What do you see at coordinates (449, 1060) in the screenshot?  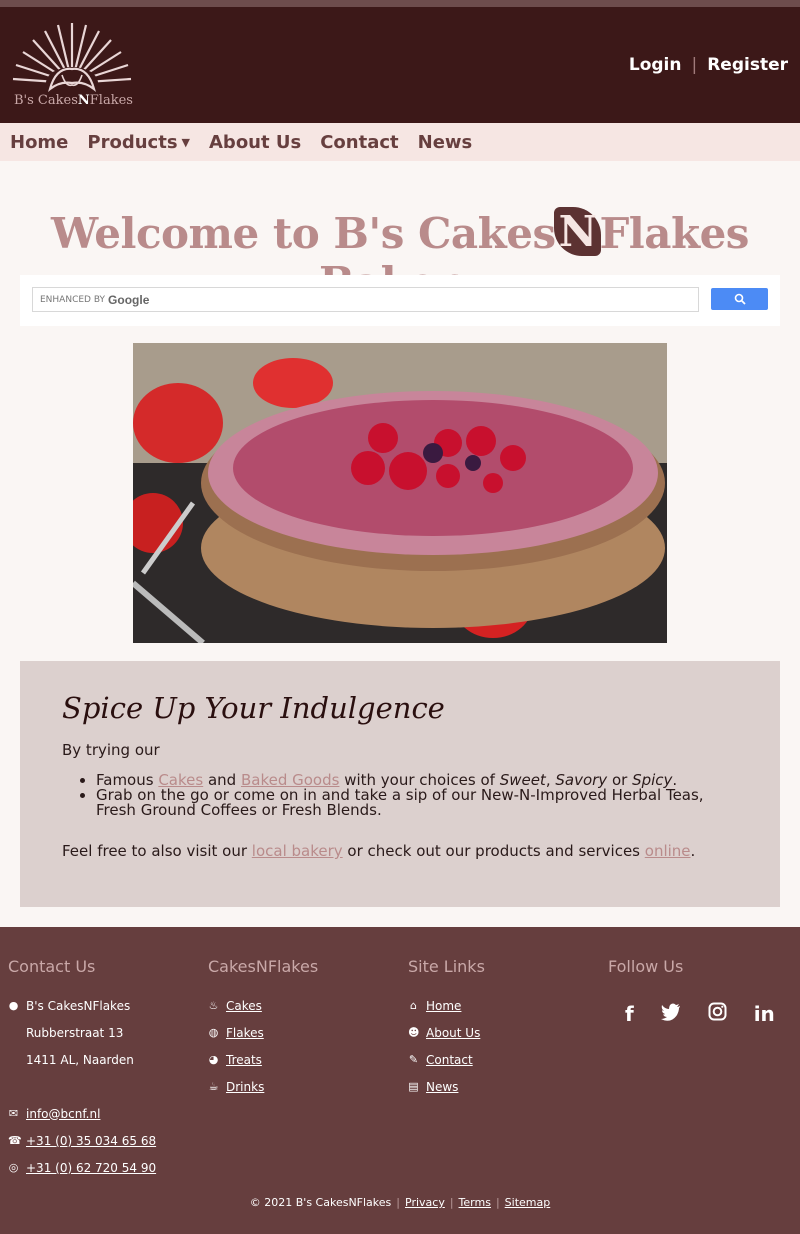 I see `footer-contact-link: Contact` at bounding box center [449, 1060].